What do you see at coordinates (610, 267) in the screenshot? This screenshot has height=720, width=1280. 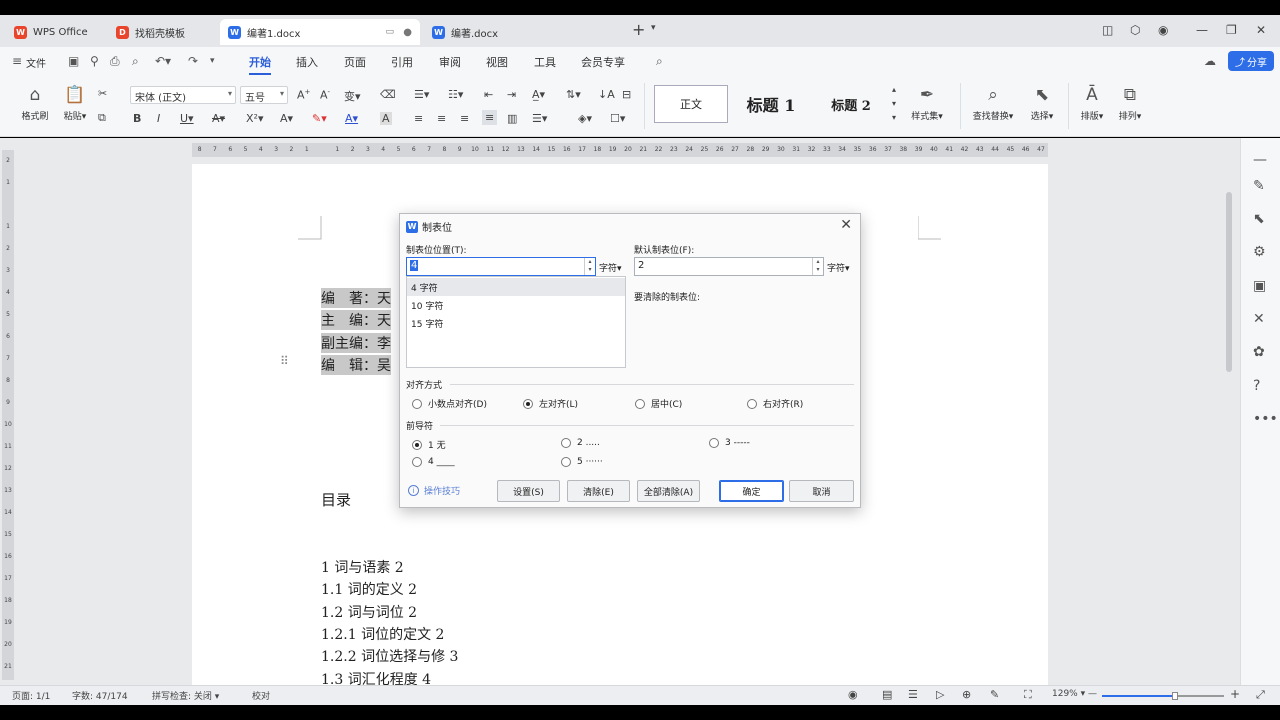 I see `tab-unit-select: 字符▾` at bounding box center [610, 267].